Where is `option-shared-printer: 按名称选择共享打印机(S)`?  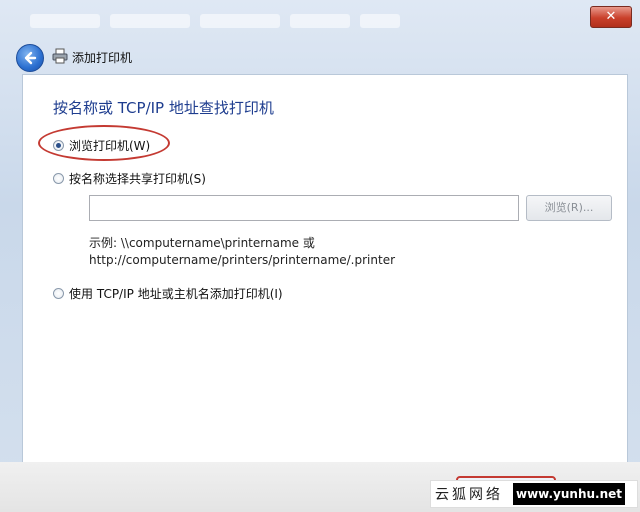 option-shared-printer: 按名称选择共享打印机(S) is located at coordinates (129, 178).